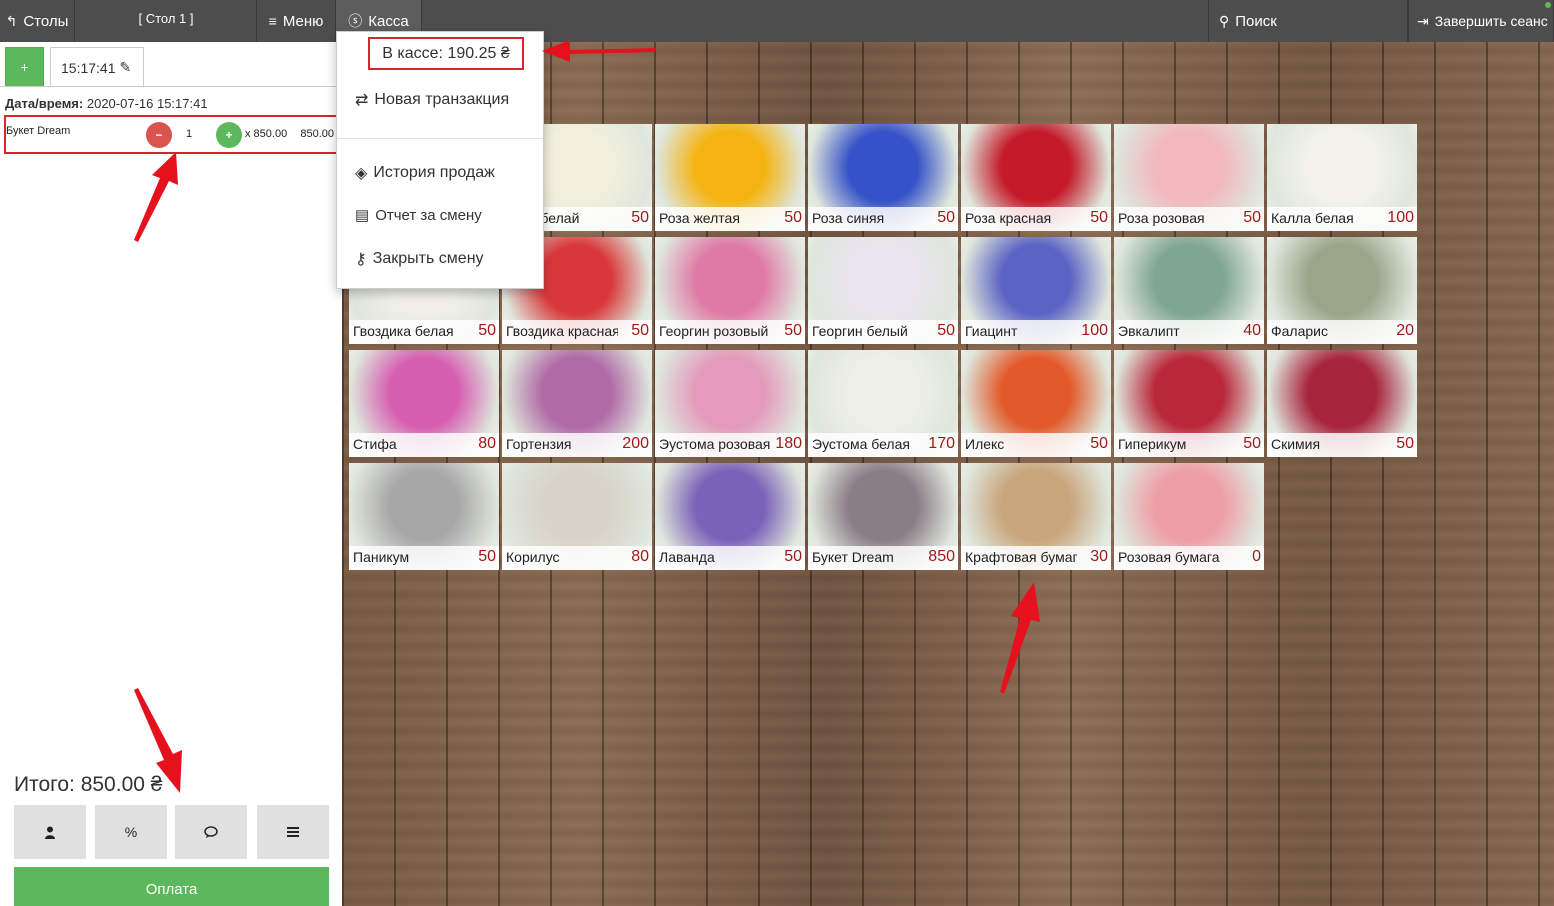 Image resolution: width=1554 pixels, height=906 pixels. I want to click on product-label-bar: Скимия 50, so click(1342, 445).